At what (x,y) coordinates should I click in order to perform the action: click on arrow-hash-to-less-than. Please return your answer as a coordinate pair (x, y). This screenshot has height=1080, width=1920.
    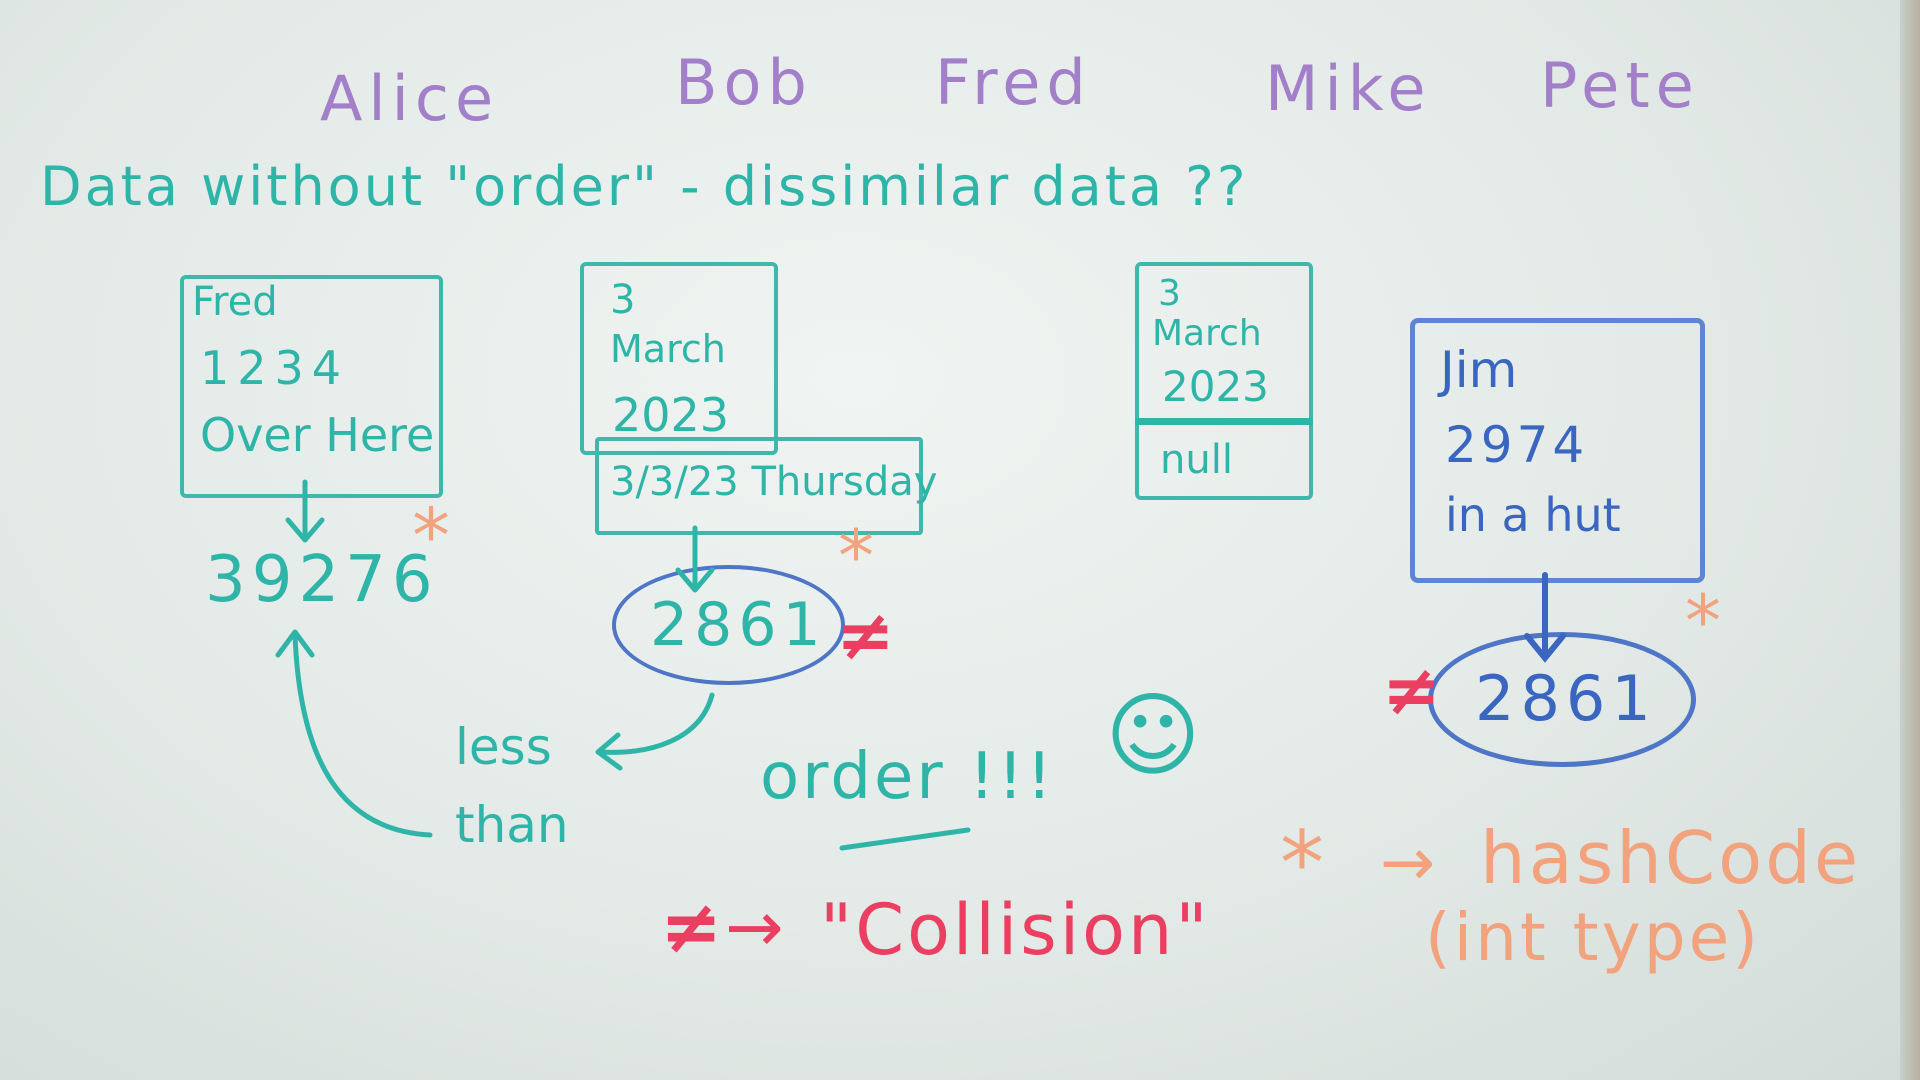
    Looking at the image, I should click on (655, 731).